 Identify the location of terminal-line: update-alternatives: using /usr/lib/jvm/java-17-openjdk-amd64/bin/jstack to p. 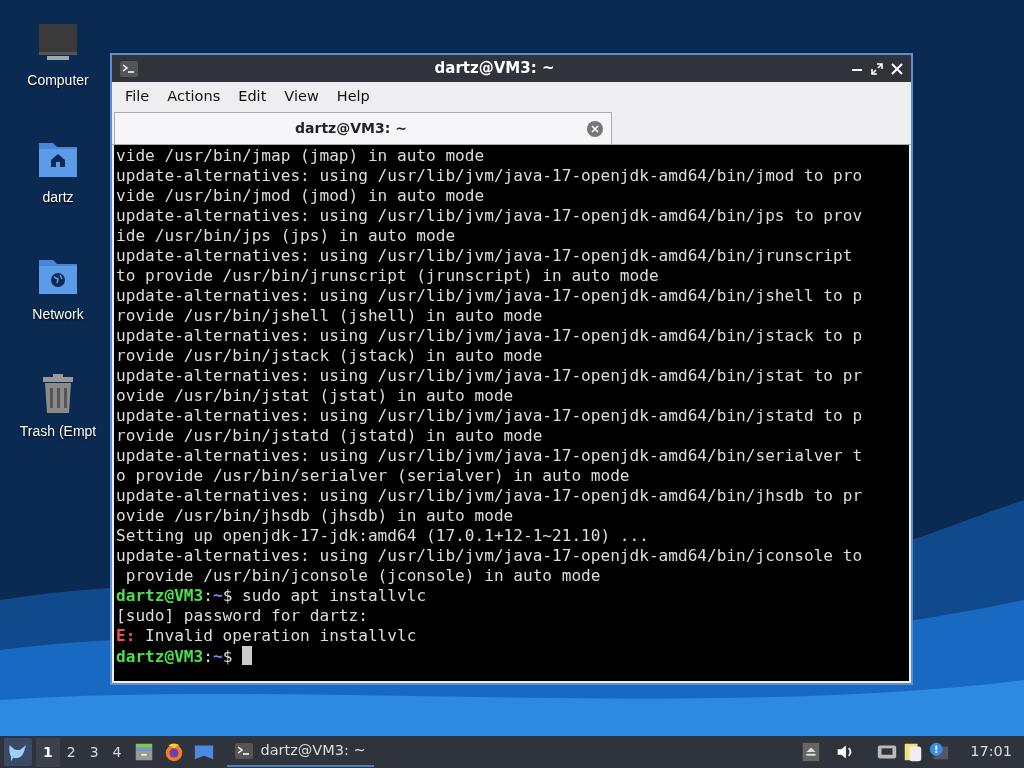
(489, 336).